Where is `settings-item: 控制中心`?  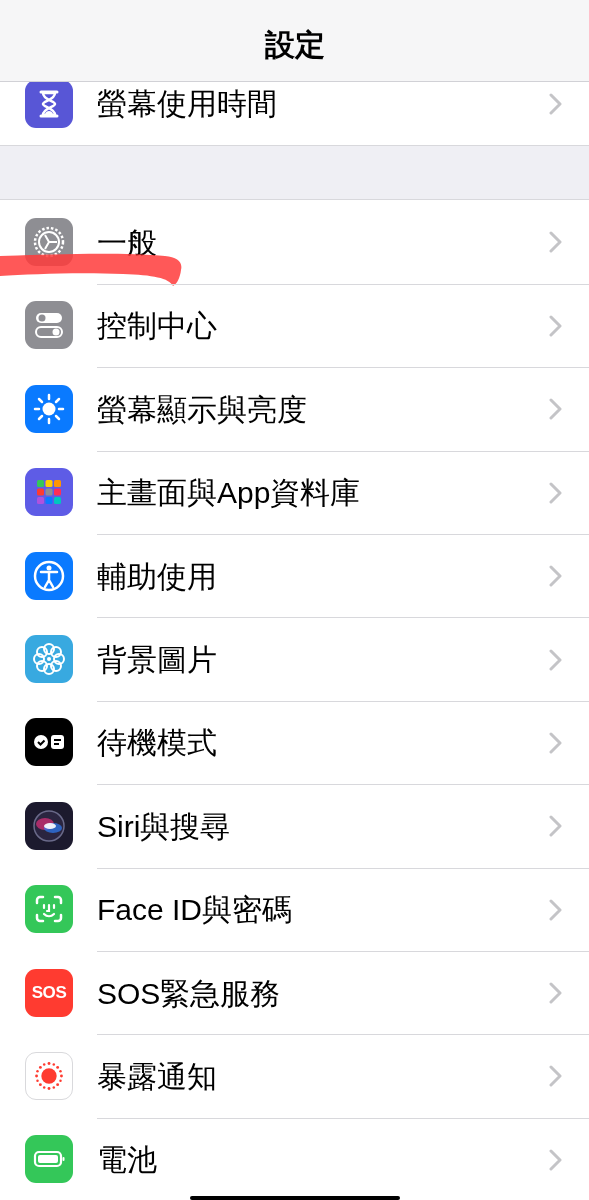 settings-item: 控制中心 is located at coordinates (323, 326).